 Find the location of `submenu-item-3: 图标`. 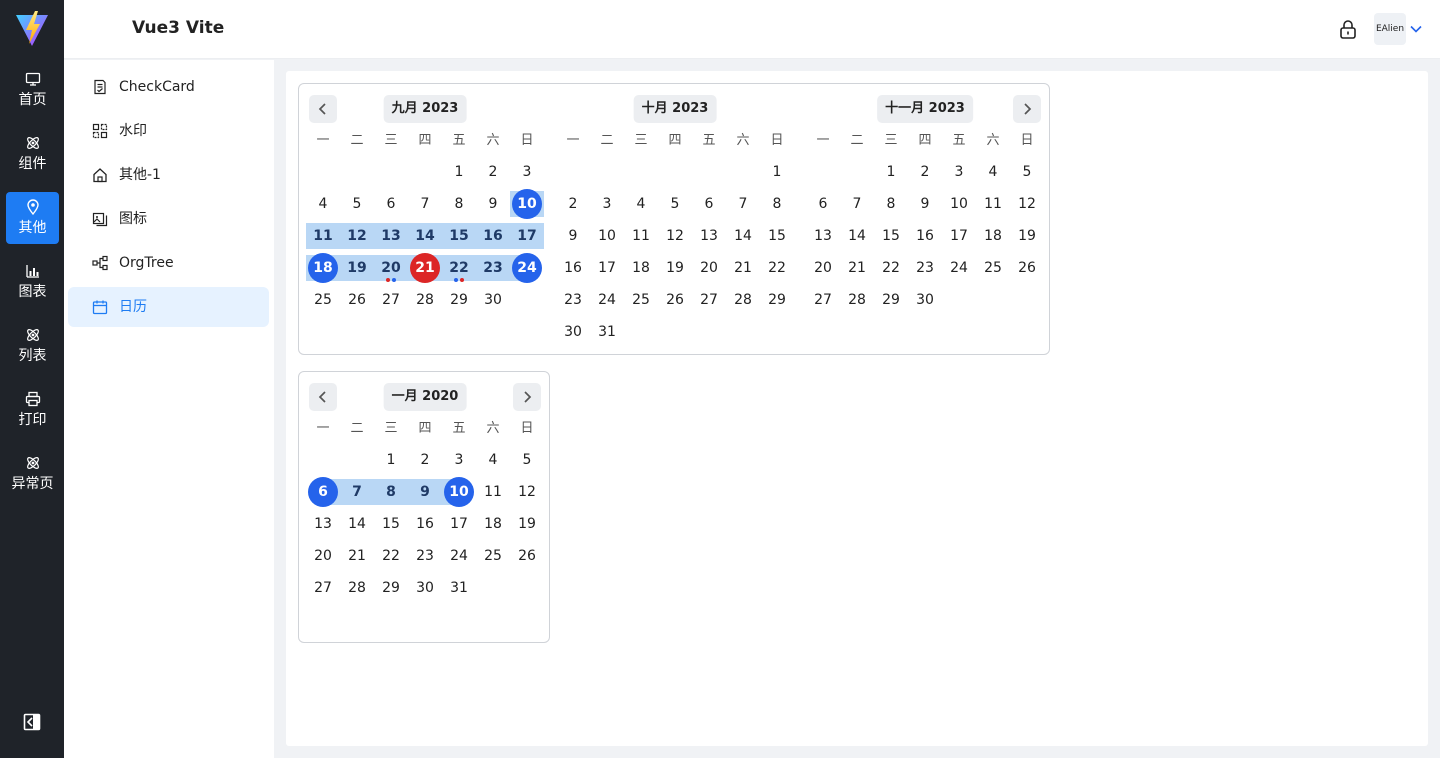

submenu-item-3: 图标 is located at coordinates (168, 219).